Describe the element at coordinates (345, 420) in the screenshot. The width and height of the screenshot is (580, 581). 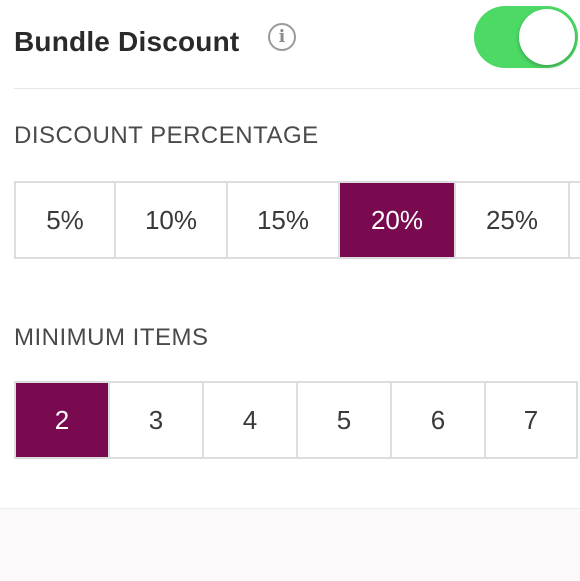
I see `items-option-5: 5` at that location.